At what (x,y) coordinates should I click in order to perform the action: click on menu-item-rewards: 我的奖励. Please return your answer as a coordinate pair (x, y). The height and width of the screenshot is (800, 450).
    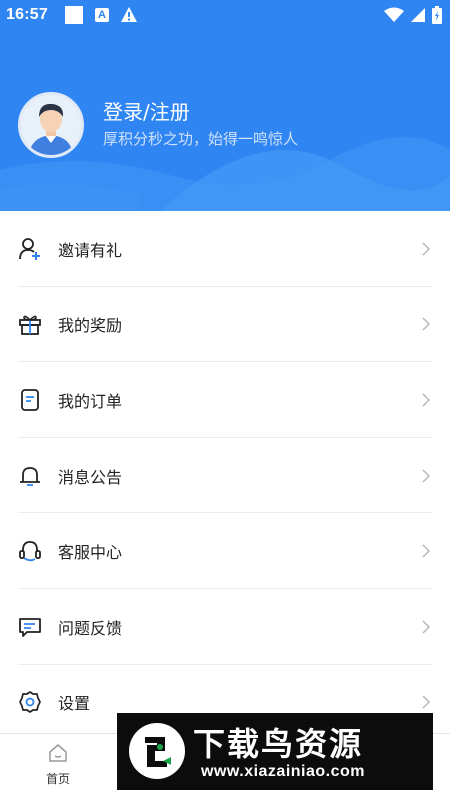
    Looking at the image, I should click on (225, 325).